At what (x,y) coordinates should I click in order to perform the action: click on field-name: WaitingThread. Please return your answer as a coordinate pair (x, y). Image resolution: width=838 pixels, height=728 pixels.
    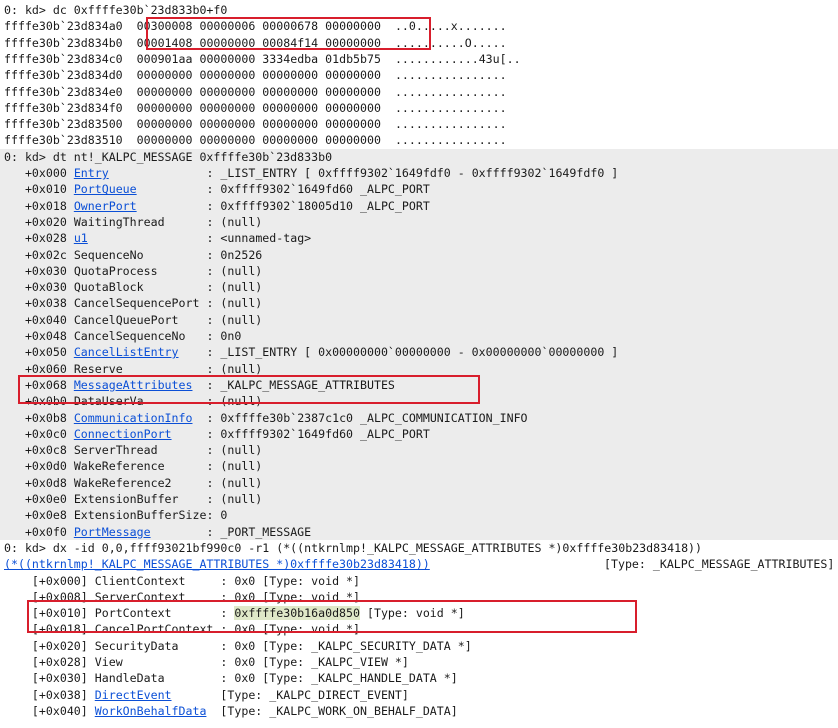
    Looking at the image, I should click on (140, 221).